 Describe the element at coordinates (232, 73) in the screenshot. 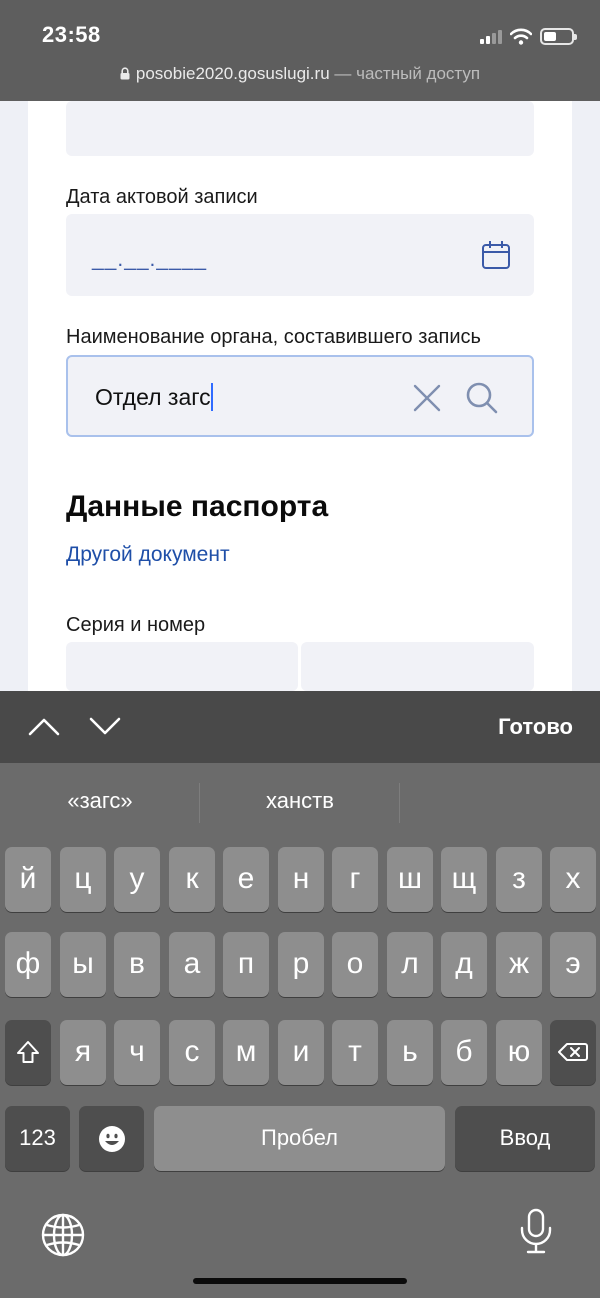

I see `url-domain: posobie2020.gosuslugi.ru` at that location.